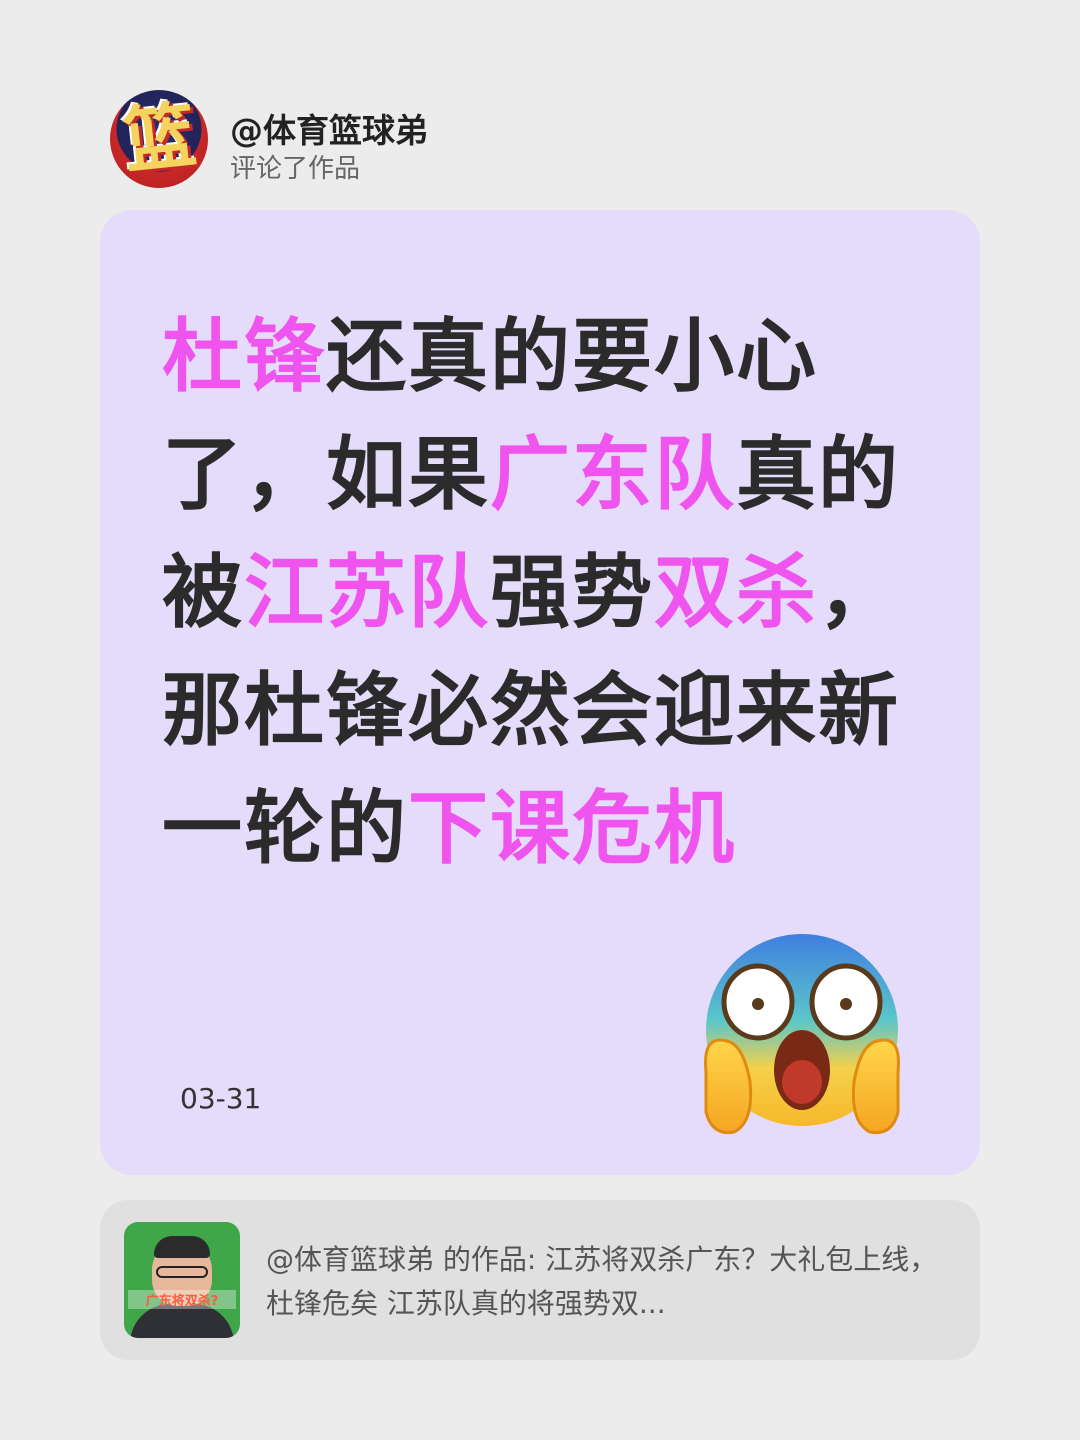 Image resolution: width=1080 pixels, height=1440 pixels. What do you see at coordinates (182, 1280) in the screenshot?
I see `video-thumbnail: 广东将双杀?` at bounding box center [182, 1280].